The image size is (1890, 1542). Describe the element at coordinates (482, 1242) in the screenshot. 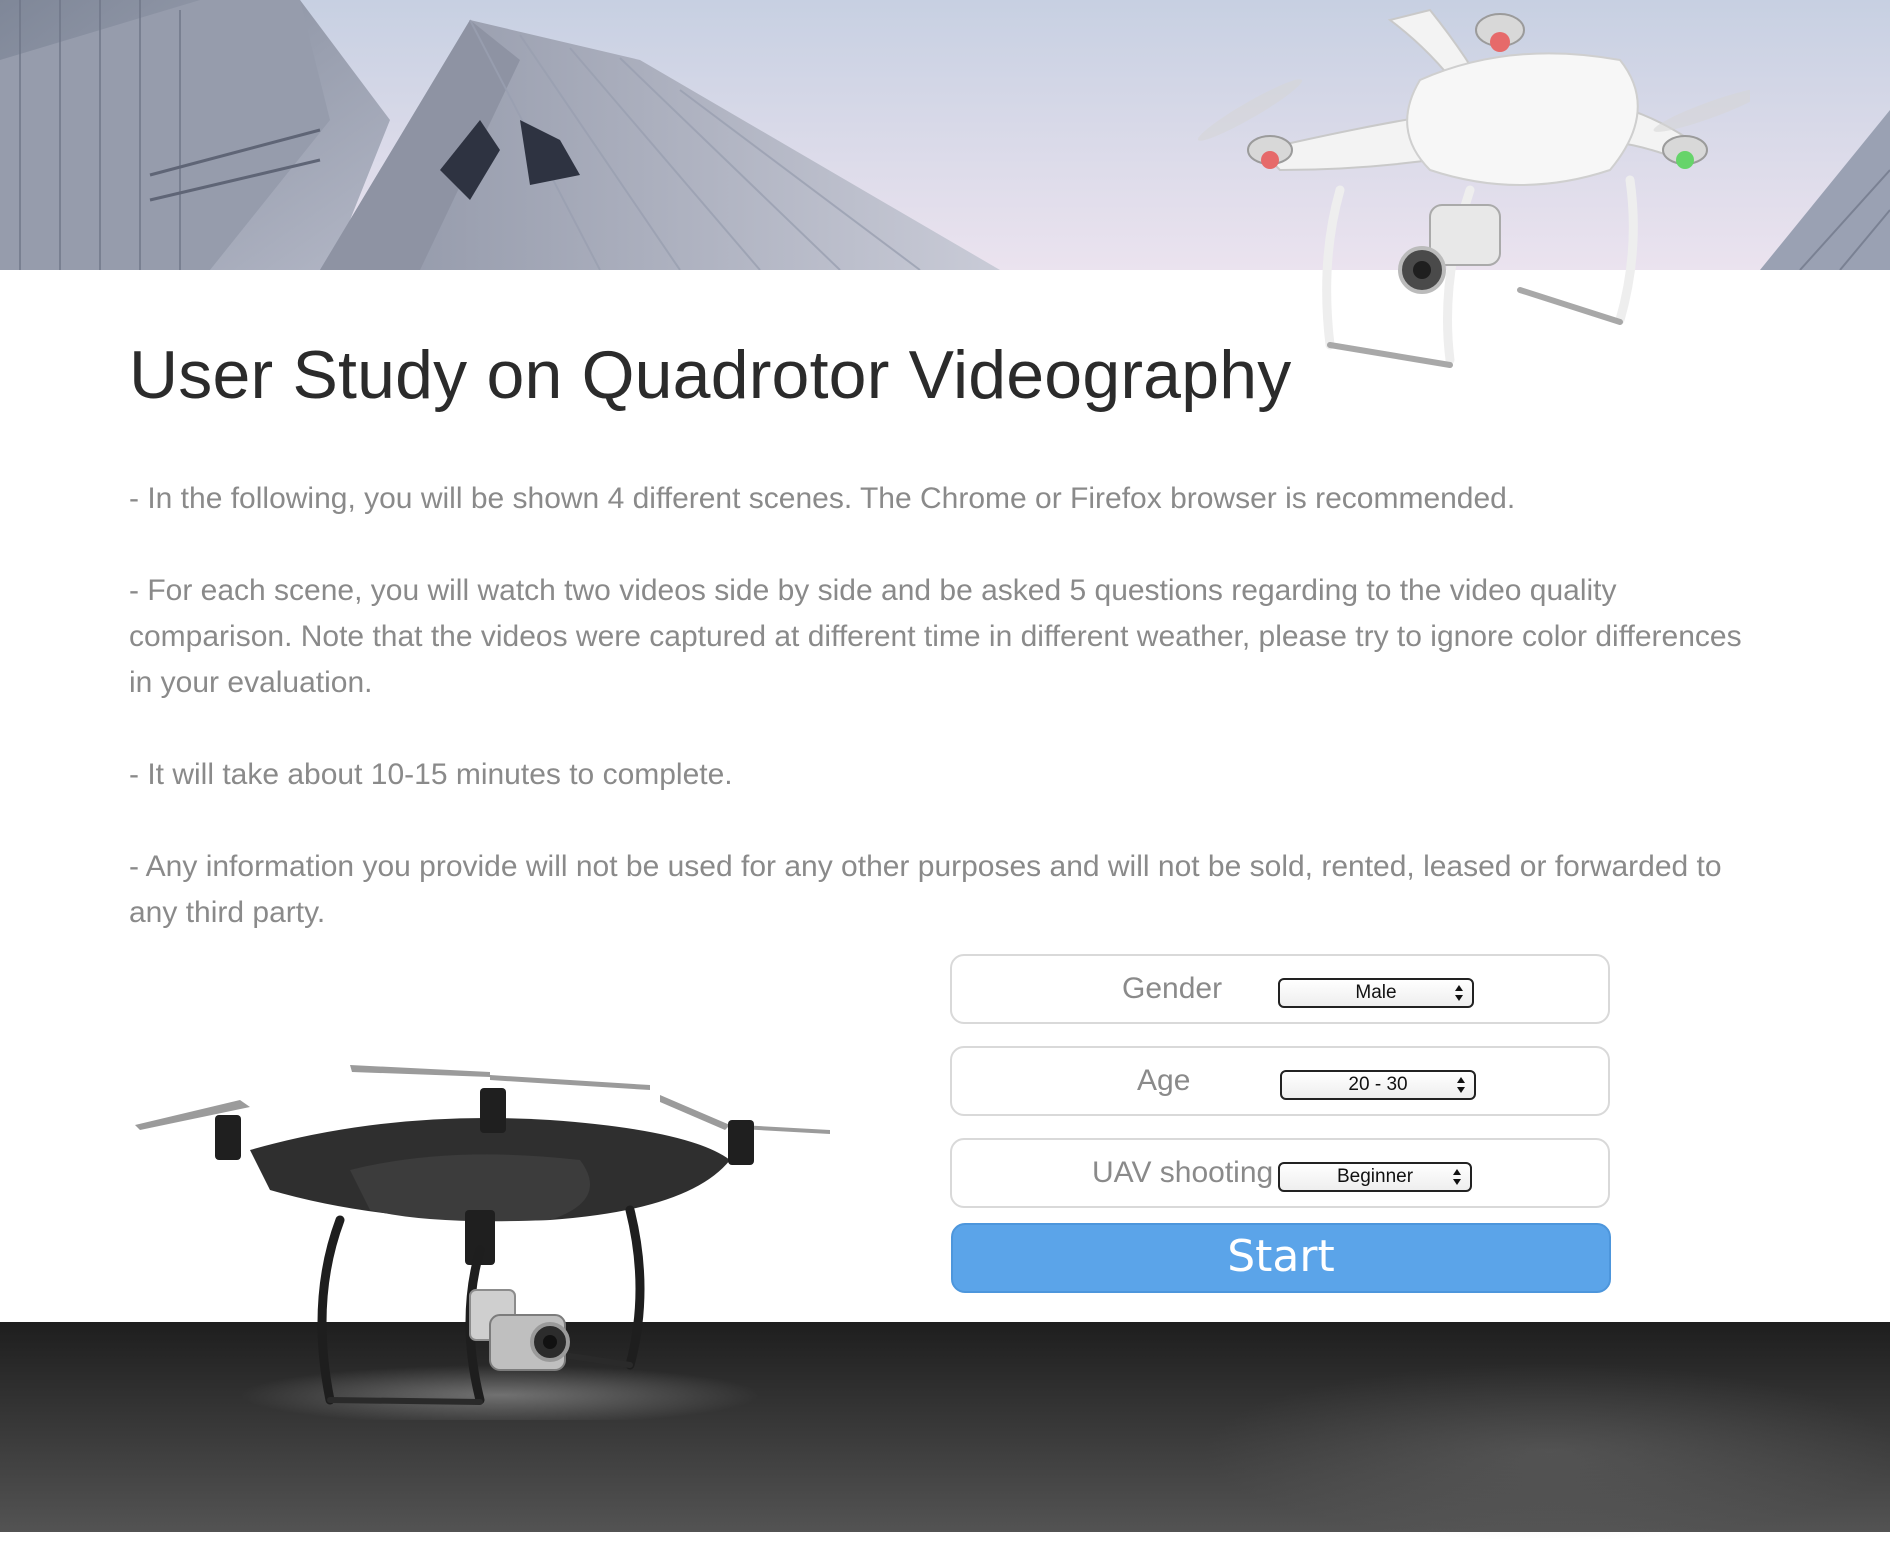

I see `black-quadrotor-drone-image` at that location.